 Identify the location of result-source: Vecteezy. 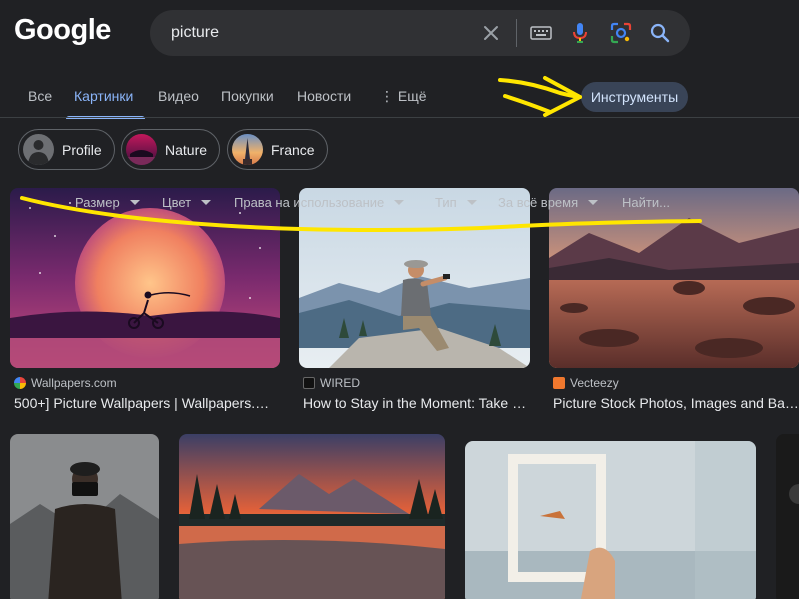
(586, 383).